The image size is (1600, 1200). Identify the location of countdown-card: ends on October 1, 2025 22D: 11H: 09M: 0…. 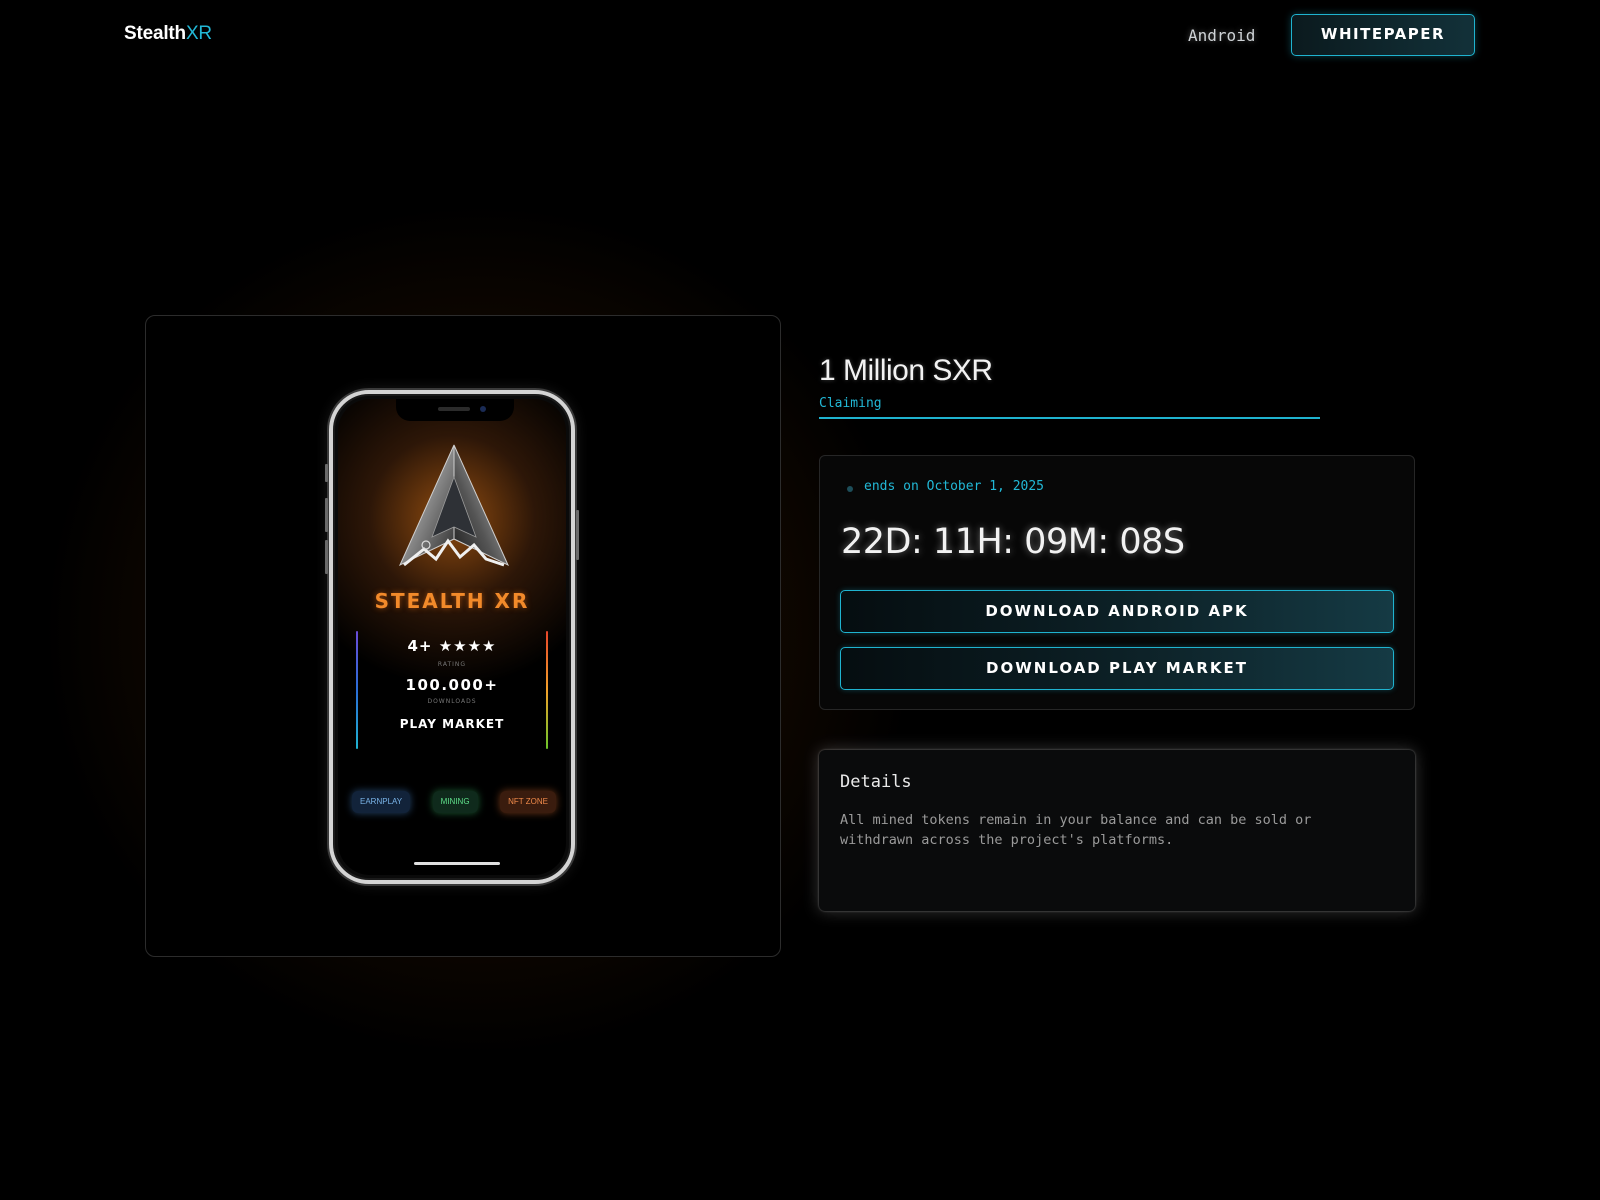
(1117, 582).